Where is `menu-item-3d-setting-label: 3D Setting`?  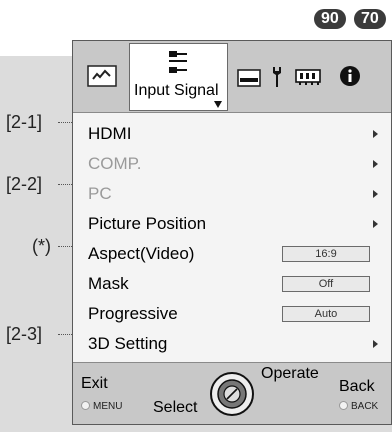 menu-item-3d-setting-label: 3D Setting is located at coordinates (128, 343).